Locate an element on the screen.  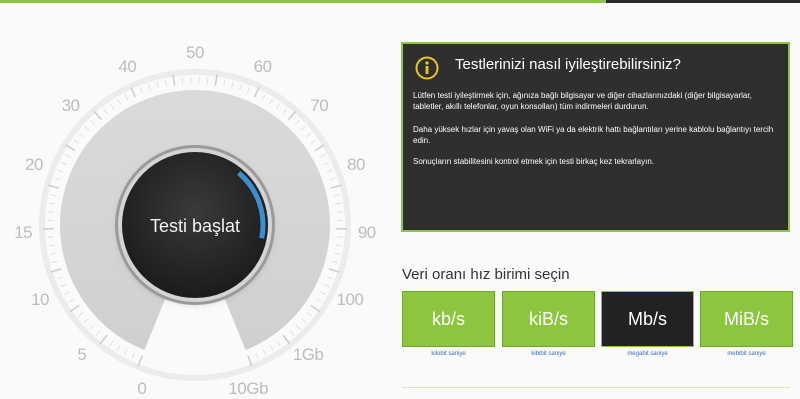
start-test-button: Testi başlat is located at coordinates (195, 225).